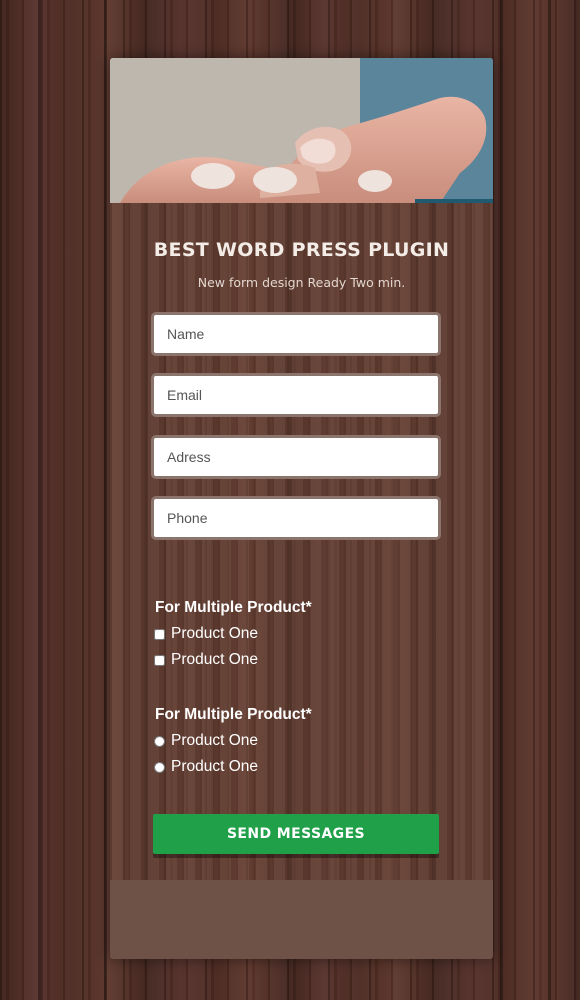 This screenshot has width=580, height=1000. I want to click on email-field, so click(296, 395).